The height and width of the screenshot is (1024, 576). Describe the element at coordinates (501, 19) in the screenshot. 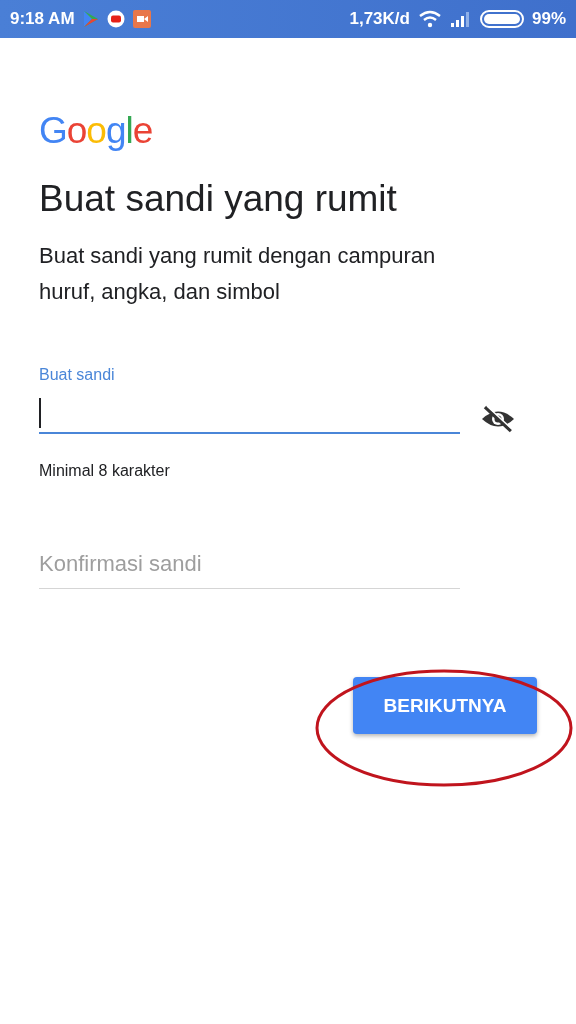

I see `battery-icon` at that location.